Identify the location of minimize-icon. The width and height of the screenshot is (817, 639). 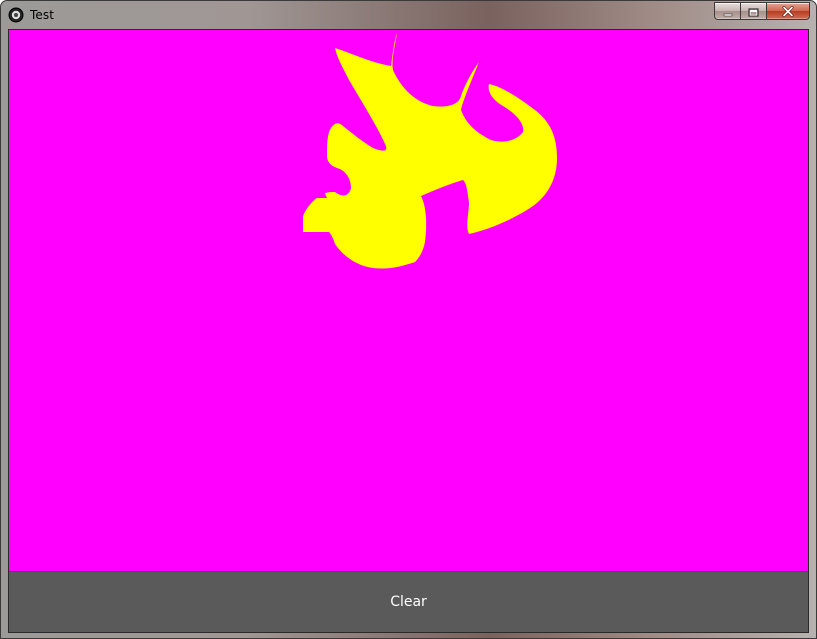
(728, 11).